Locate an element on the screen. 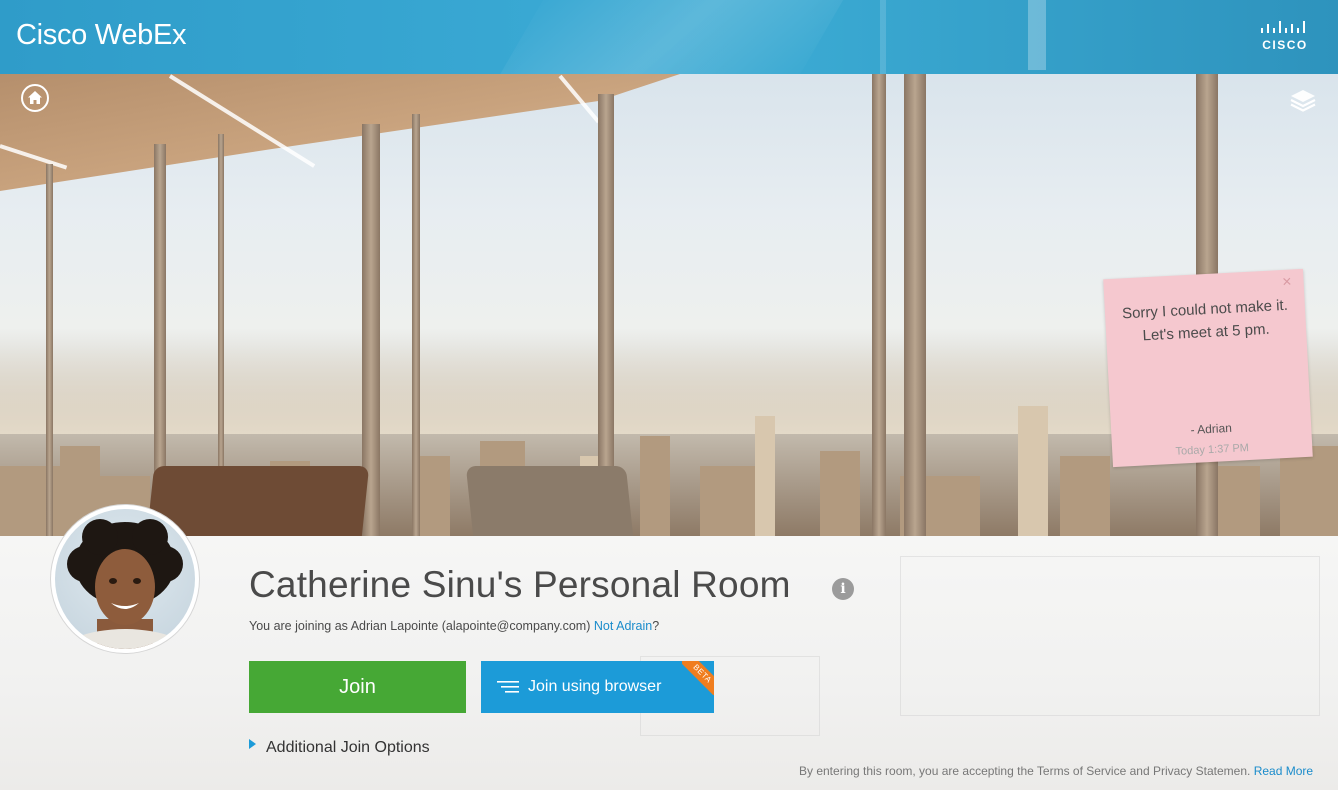  join-using-browser-button: Join using browser BETA is located at coordinates (597, 687).